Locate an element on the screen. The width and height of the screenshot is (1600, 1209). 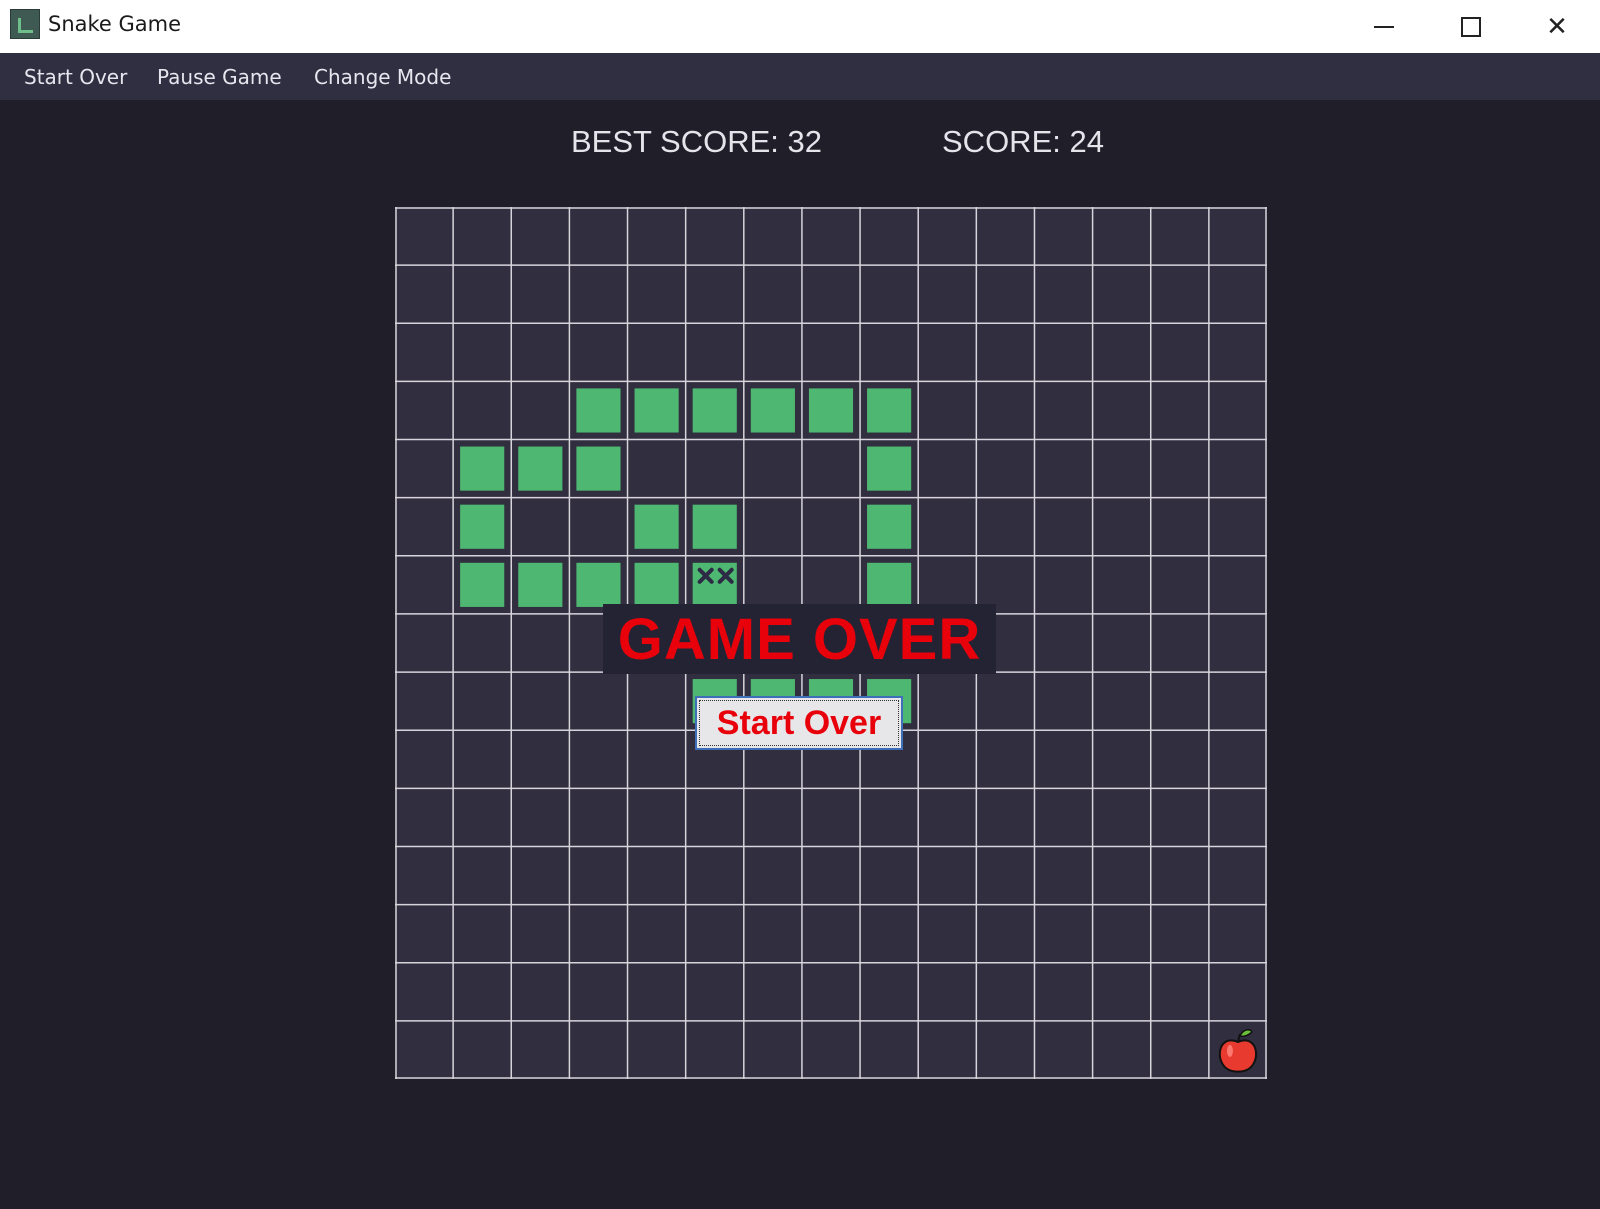
title-bar: Snake Game ✕ is located at coordinates (800, 26).